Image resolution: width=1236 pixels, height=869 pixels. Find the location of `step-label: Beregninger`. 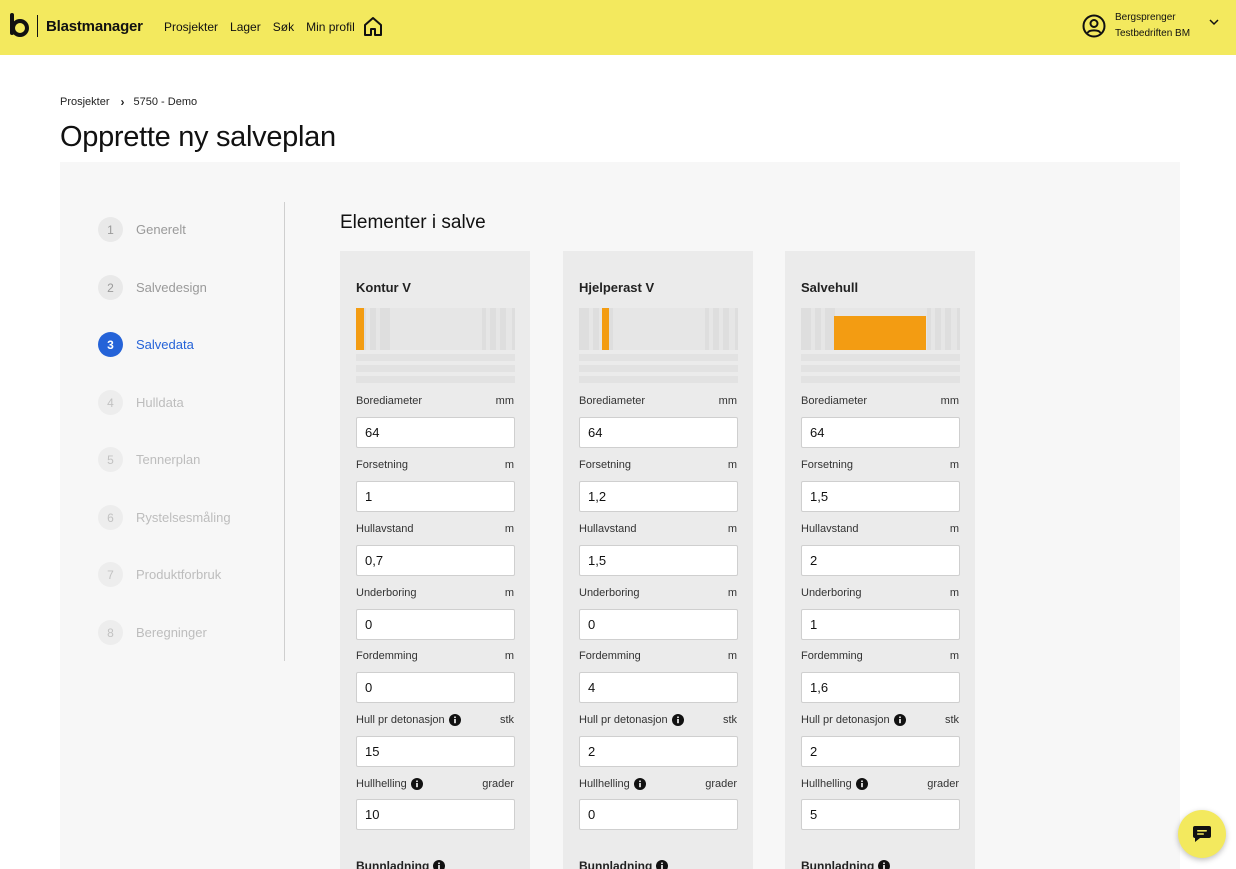

step-label: Beregninger is located at coordinates (171, 632).